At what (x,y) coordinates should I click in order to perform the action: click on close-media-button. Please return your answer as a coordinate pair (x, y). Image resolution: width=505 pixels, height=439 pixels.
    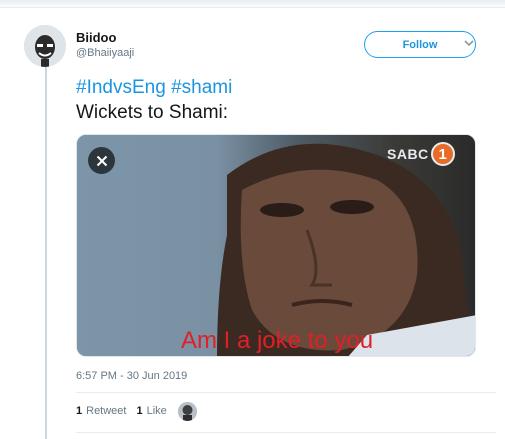
    Looking at the image, I should click on (101, 160).